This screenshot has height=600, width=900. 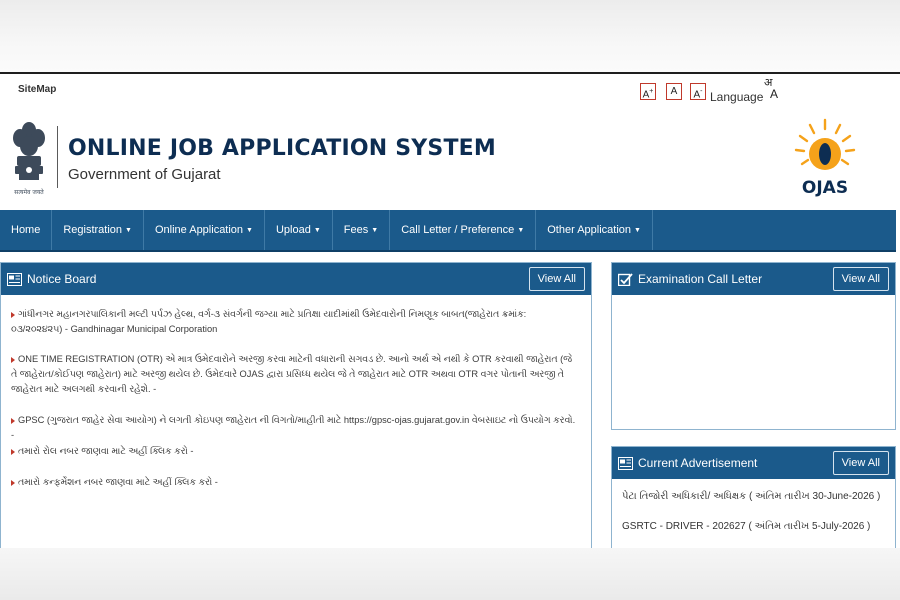 What do you see at coordinates (700, 279) in the screenshot?
I see `exam-call-letter-title: Examination Call Letter` at bounding box center [700, 279].